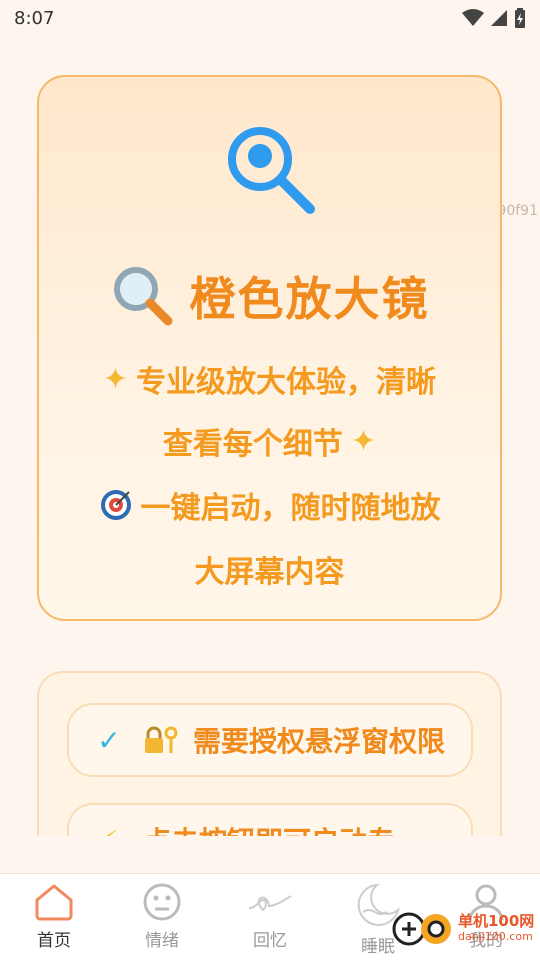  I want to click on nav-item-home: 首页, so click(54, 917).